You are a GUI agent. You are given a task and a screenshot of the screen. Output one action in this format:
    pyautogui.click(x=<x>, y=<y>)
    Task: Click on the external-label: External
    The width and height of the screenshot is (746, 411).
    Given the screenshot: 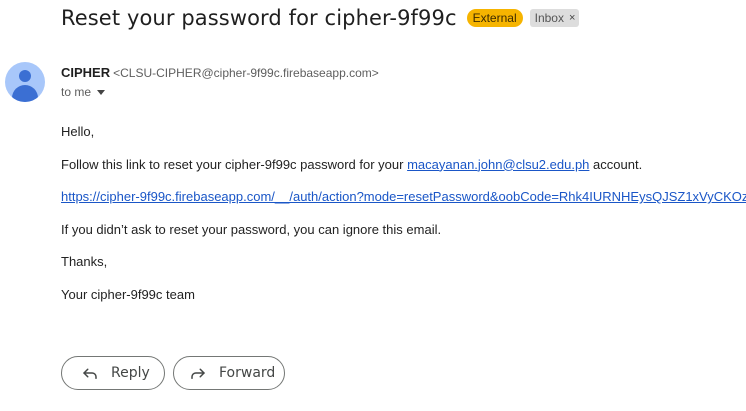 What is the action you would take?
    pyautogui.click(x=494, y=18)
    